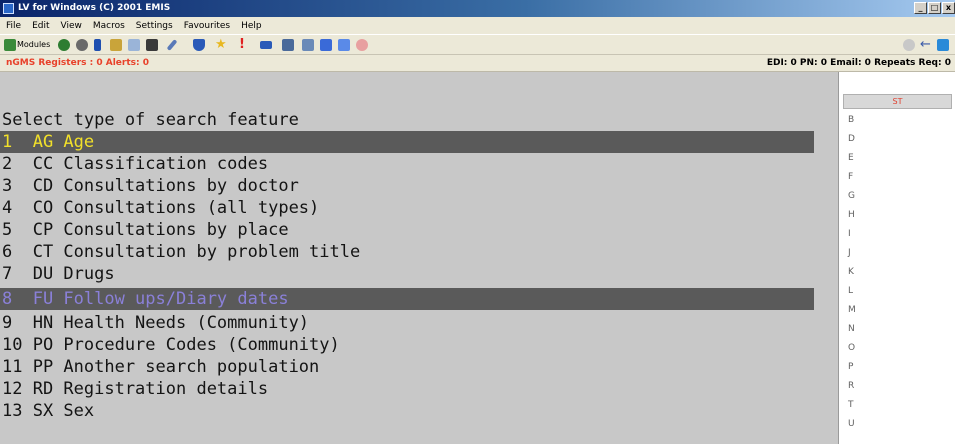 The image size is (955, 444). What do you see at coordinates (909, 45) in the screenshot?
I see `refresh-icon` at bounding box center [909, 45].